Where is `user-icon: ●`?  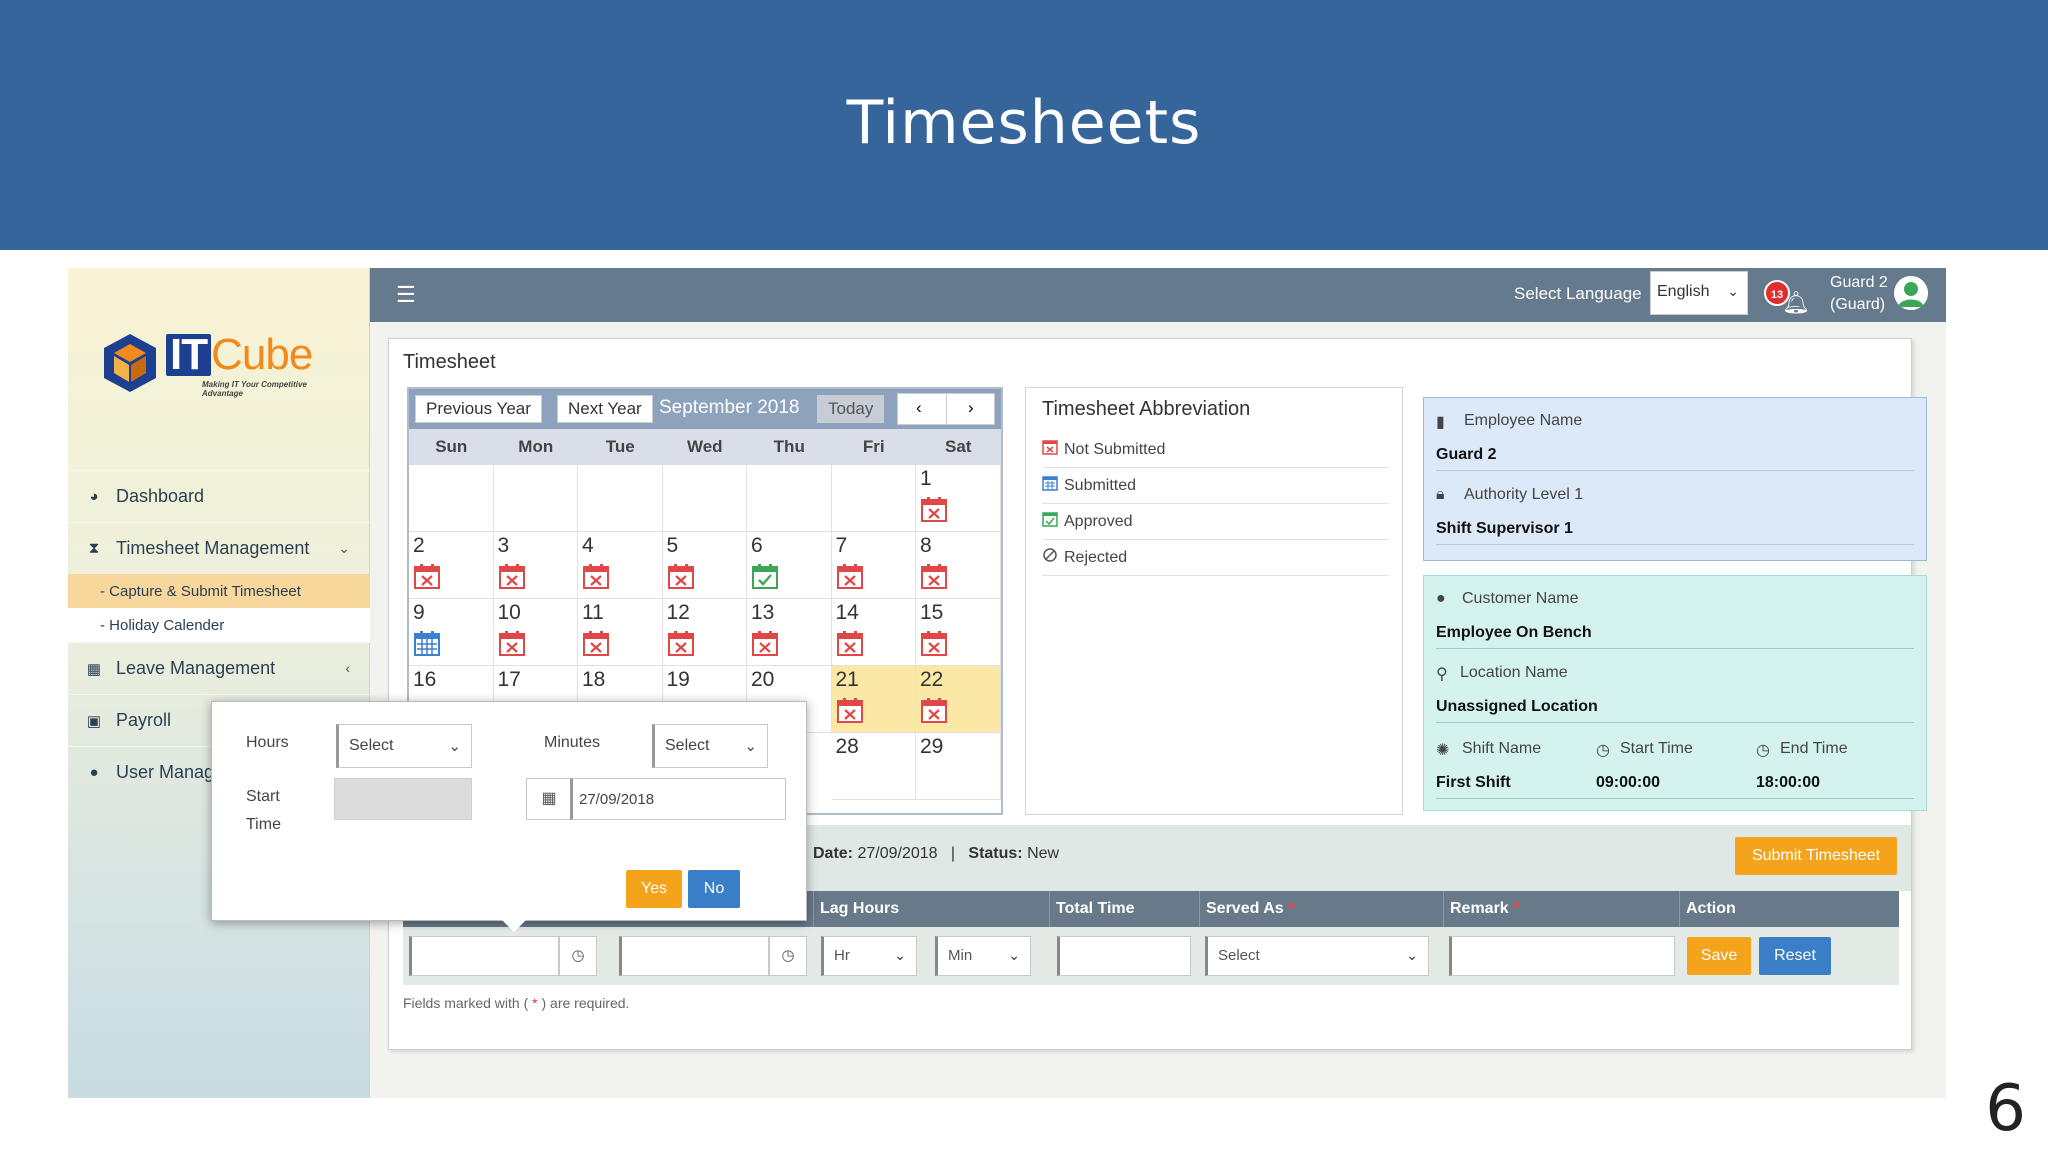 user-icon: ● is located at coordinates (1441, 598).